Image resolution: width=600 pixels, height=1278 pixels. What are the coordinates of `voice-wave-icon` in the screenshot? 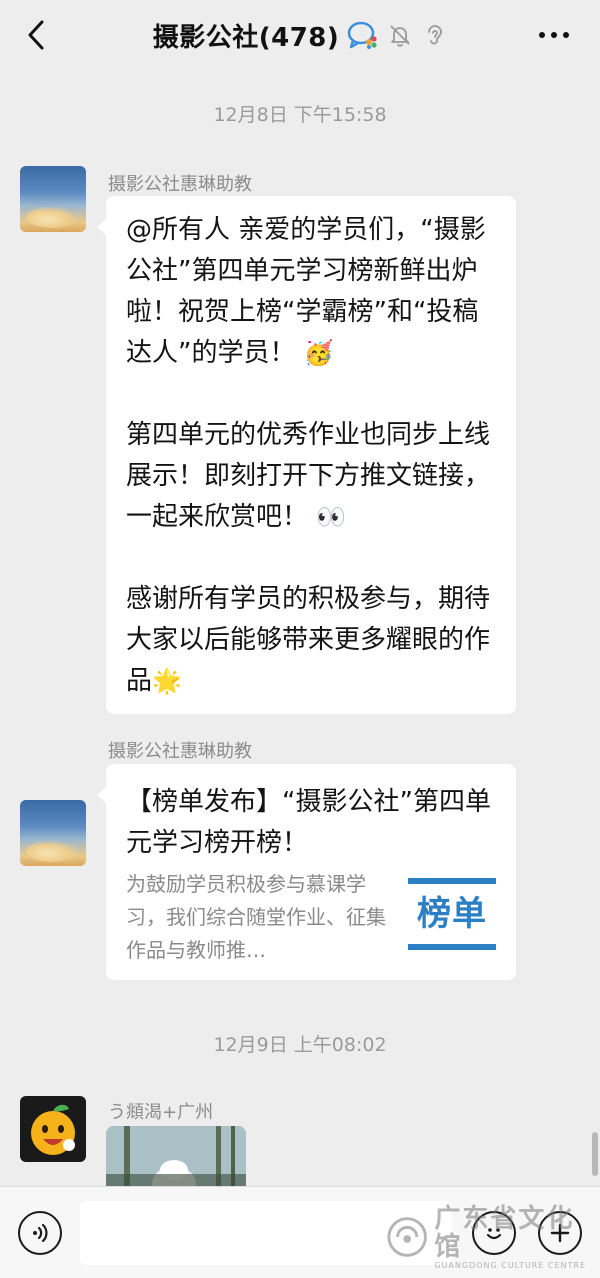 It's located at (40, 1233).